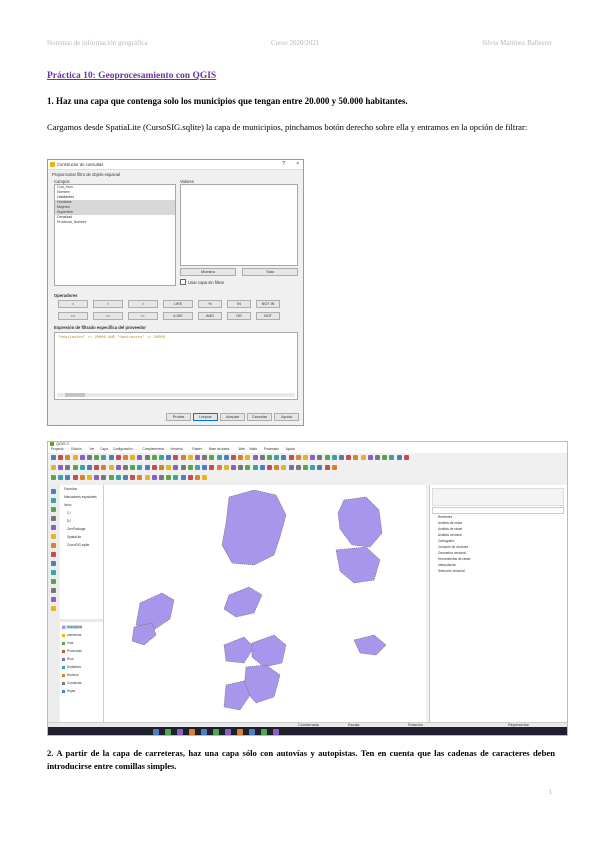 The image size is (599, 848). Describe the element at coordinates (75, 395) in the screenshot. I see `scrollbar-thumb` at that location.